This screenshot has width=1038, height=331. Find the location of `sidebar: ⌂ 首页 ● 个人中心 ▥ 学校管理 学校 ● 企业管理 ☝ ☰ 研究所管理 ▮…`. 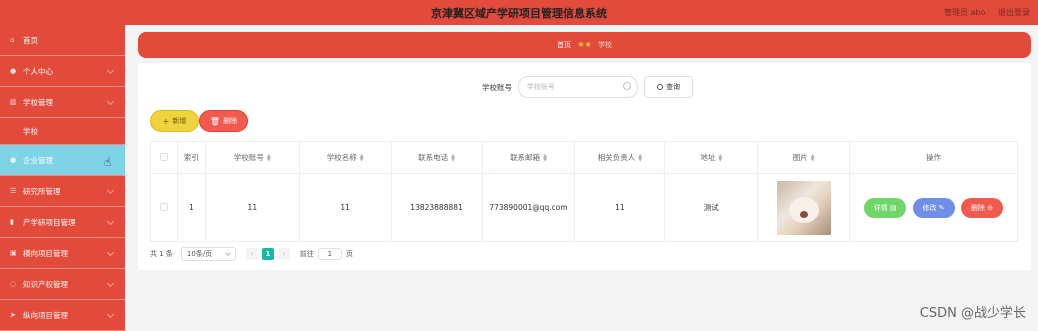

sidebar: ⌂ 首页 ● 个人中心 ▥ 学校管理 学校 ● 企业管理 ☝ ☰ 研究所管理 ▮… is located at coordinates (62, 178).